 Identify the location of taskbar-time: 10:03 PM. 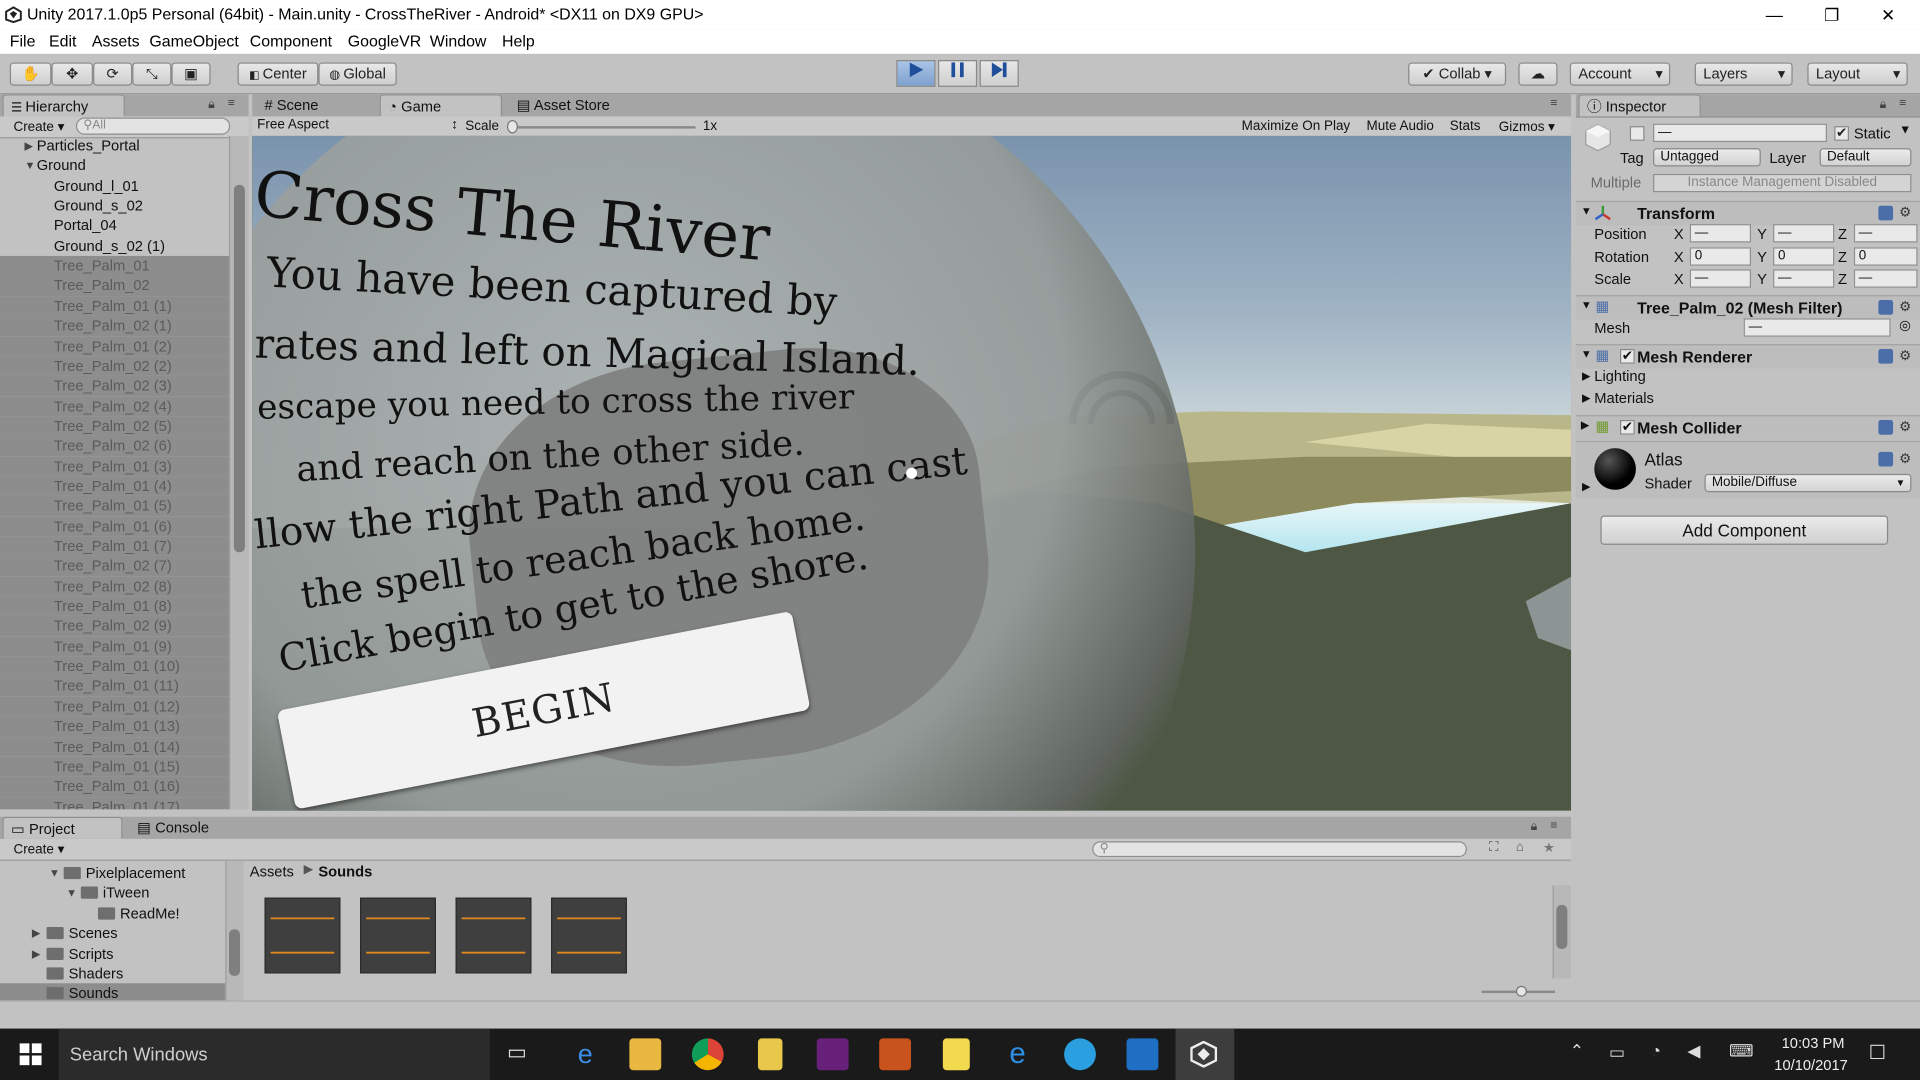
(1813, 1043).